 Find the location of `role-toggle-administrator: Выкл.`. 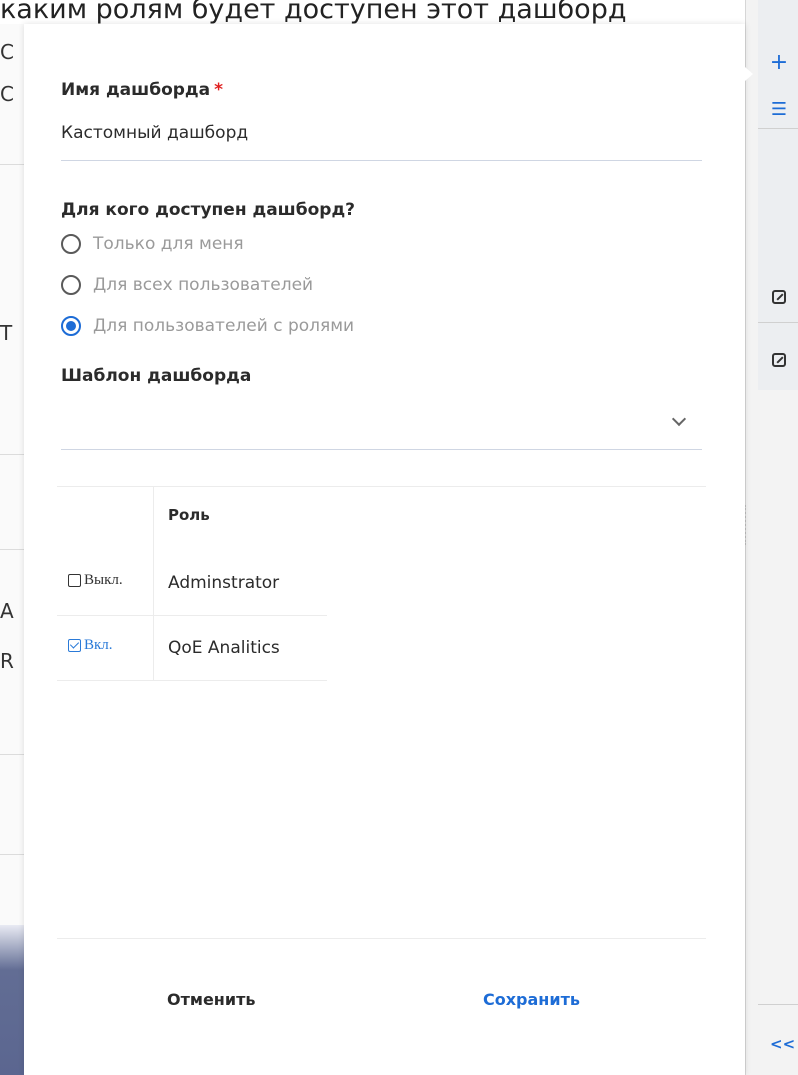

role-toggle-administrator: Выкл. is located at coordinates (95, 580).